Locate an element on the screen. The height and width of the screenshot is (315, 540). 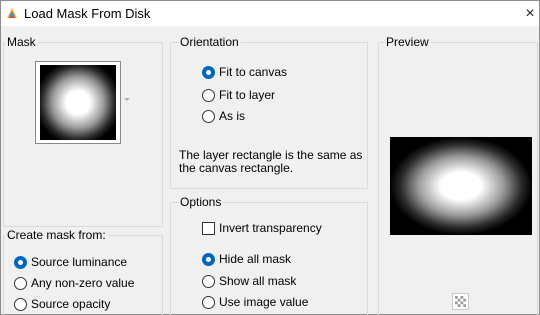
radio-hide-all-mask: Hide all mask is located at coordinates (246, 259).